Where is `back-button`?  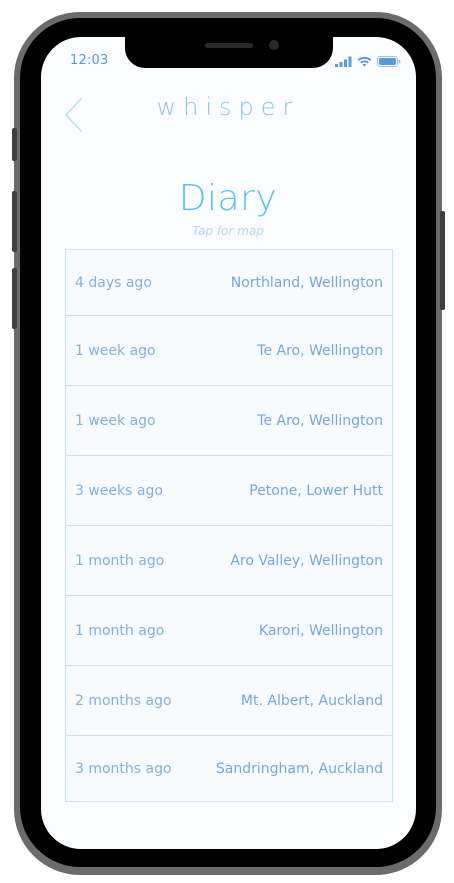
back-button is located at coordinates (74, 115).